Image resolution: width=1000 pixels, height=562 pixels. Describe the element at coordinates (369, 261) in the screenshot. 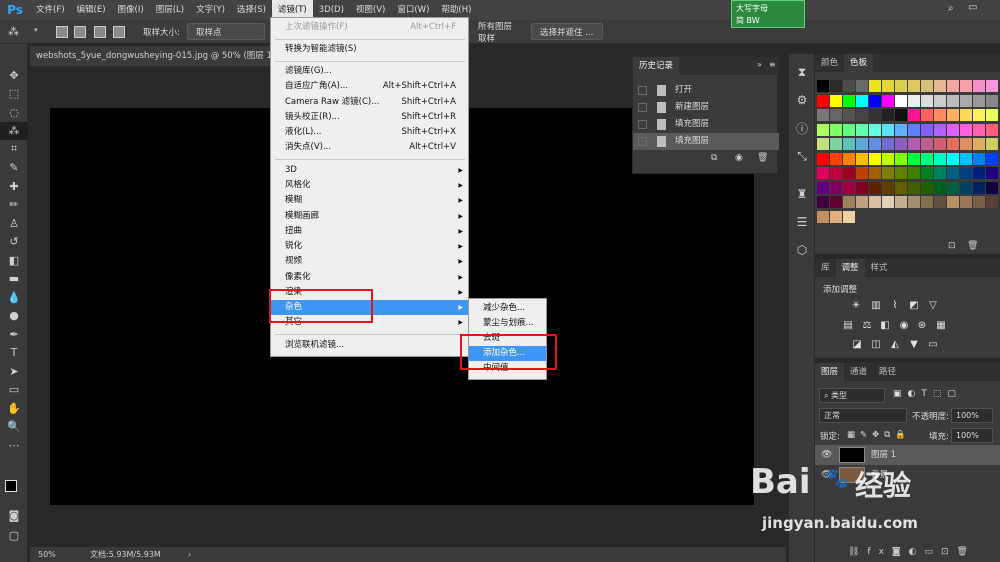

I see `menu-item-video: 视频 ▶` at that location.